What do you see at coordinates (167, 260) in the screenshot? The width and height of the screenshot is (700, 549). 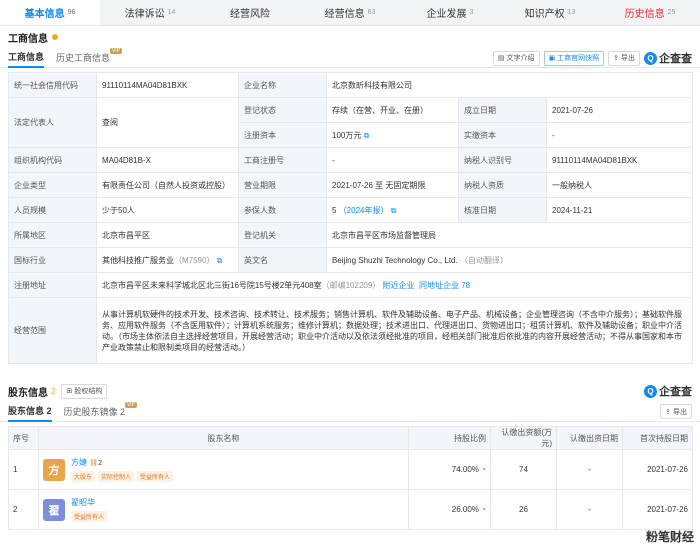 I see `industry-cell: 其他科技推广服务业（M7590） ⧉` at bounding box center [167, 260].